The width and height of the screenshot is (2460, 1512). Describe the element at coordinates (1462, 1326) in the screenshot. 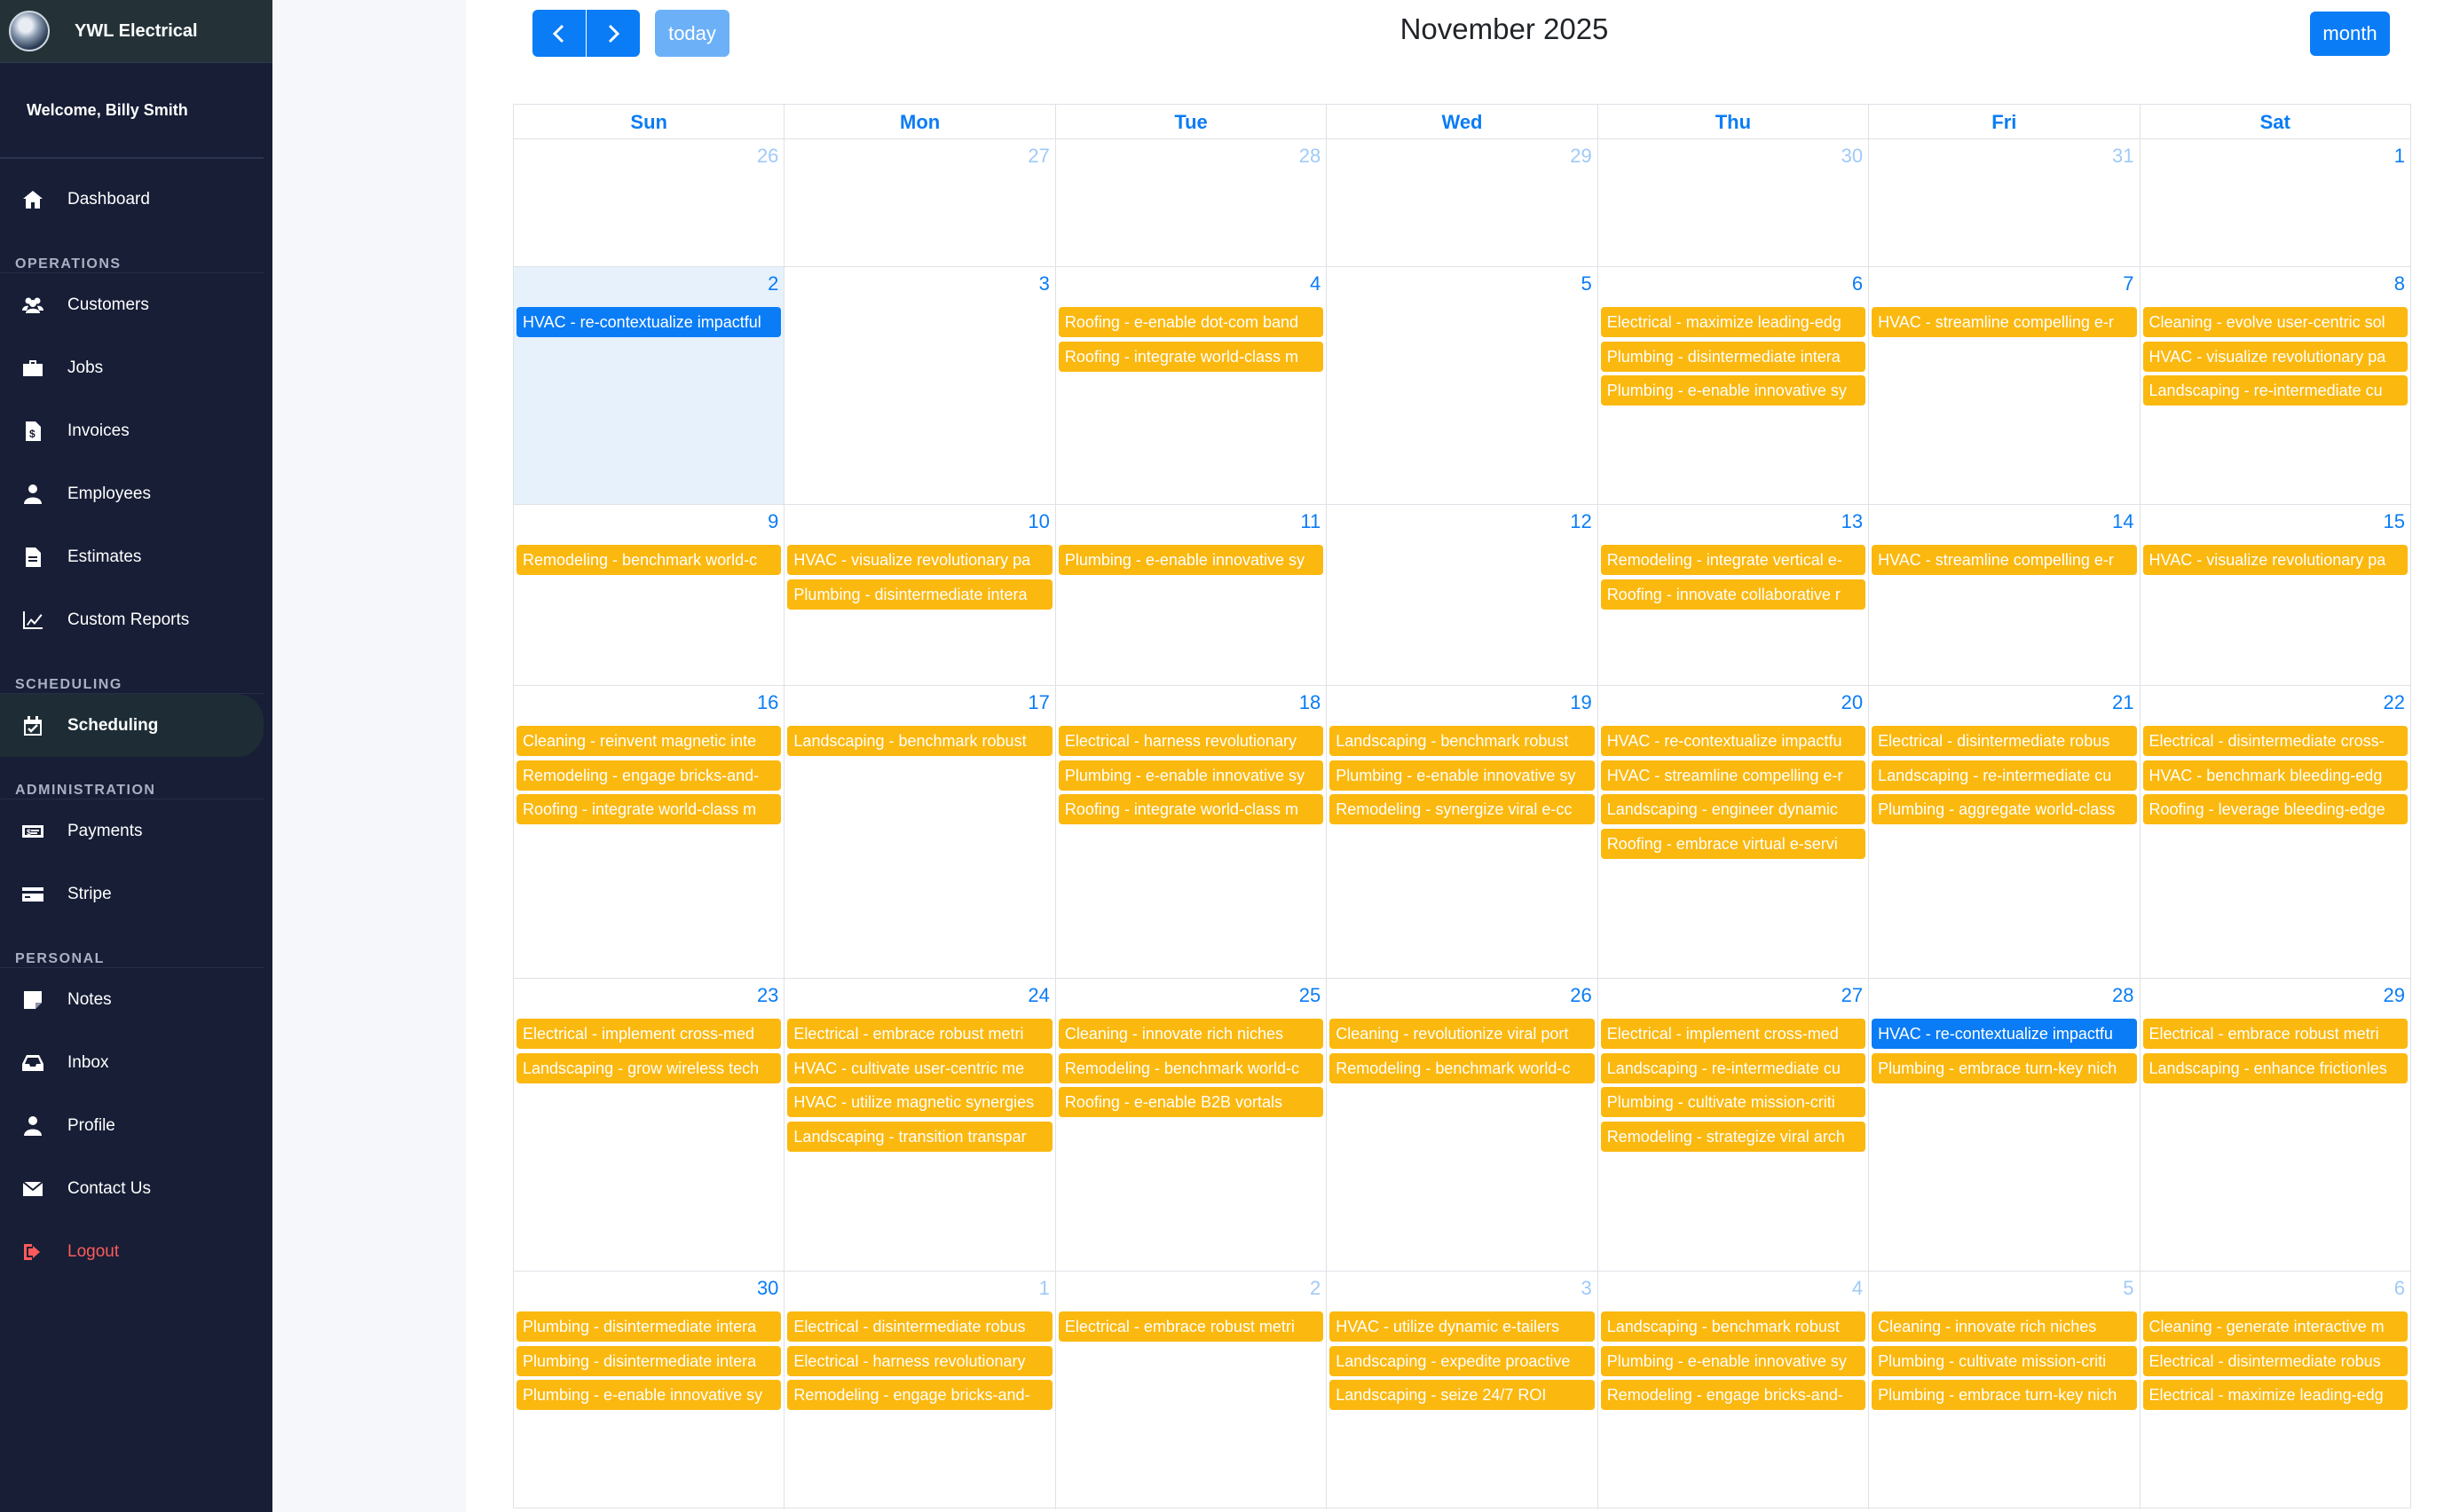

I see `calendar-event: HVAC - utilize dynamic e-tailers` at that location.